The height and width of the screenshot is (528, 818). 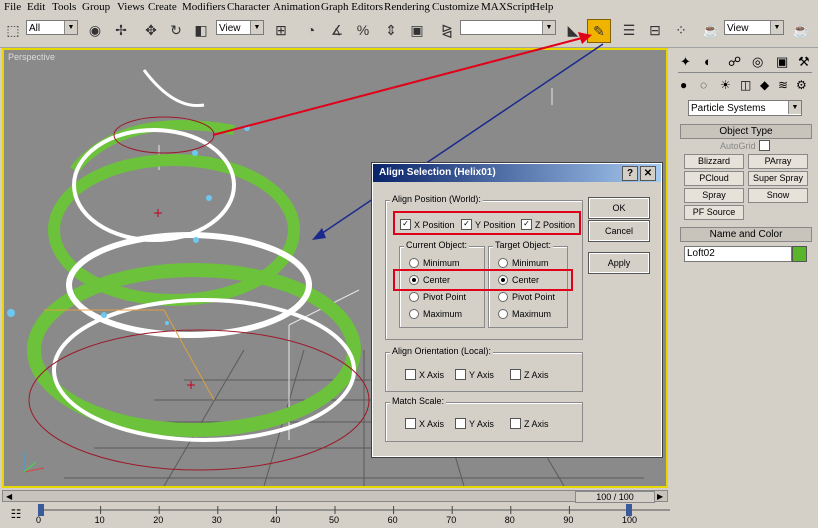 I want to click on frame-tick-label: 80, so click(x=509, y=520).